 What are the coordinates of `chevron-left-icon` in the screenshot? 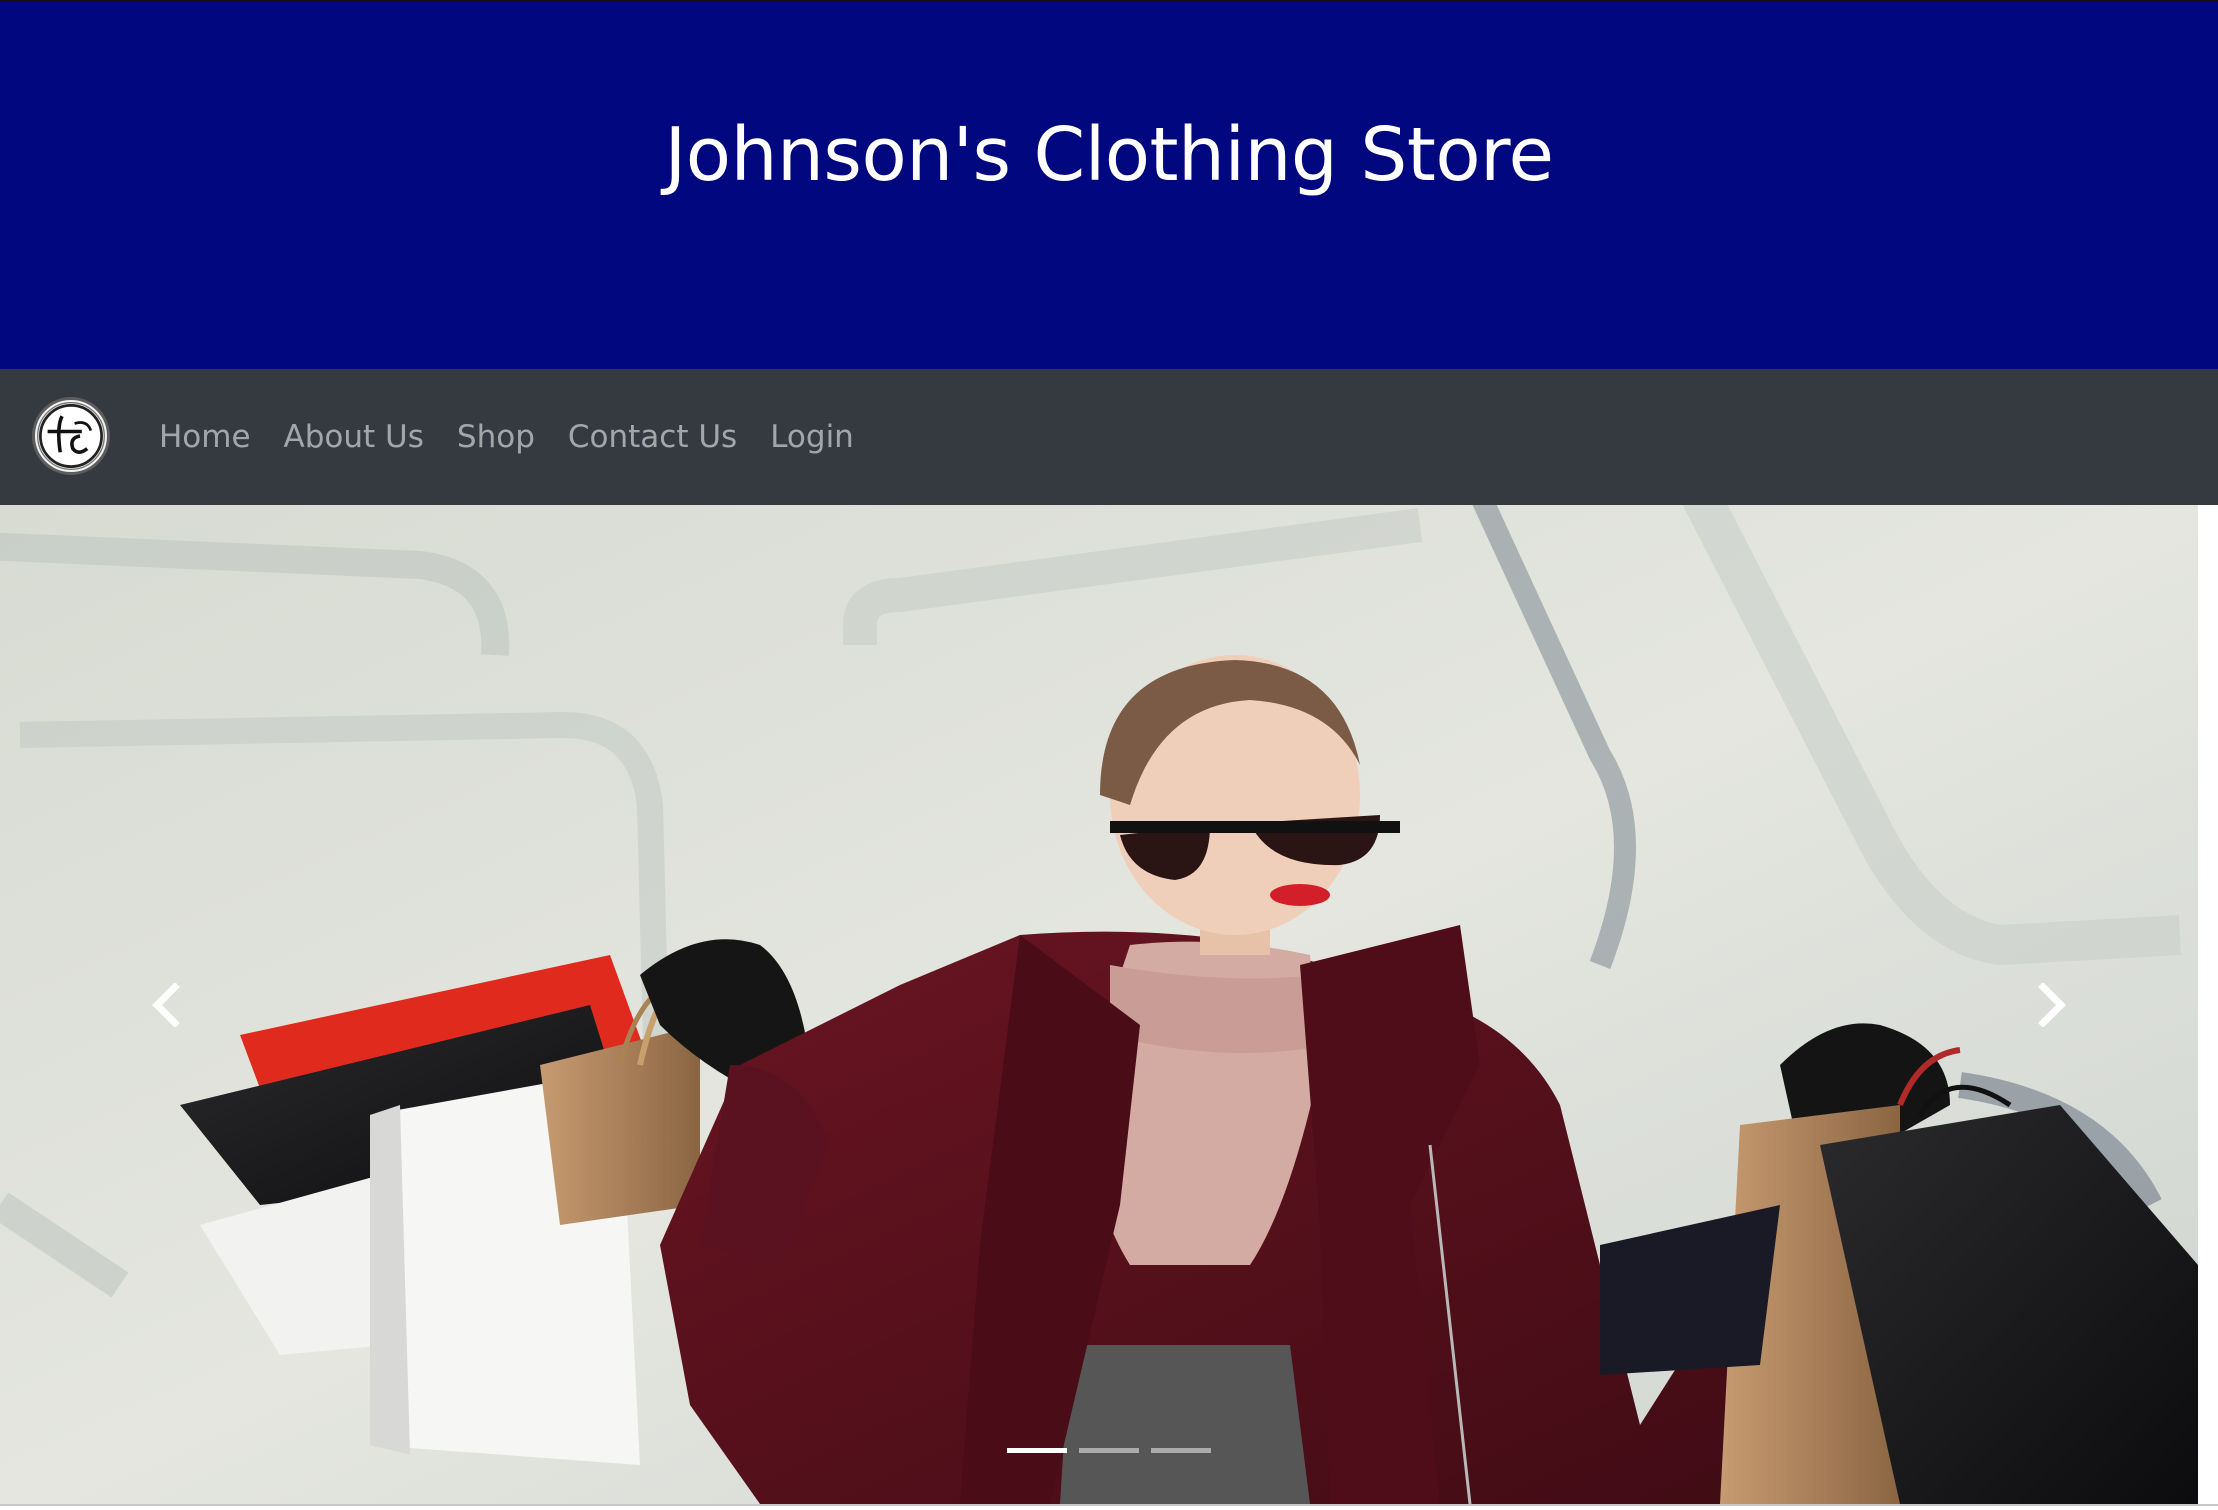 It's located at (166, 1005).